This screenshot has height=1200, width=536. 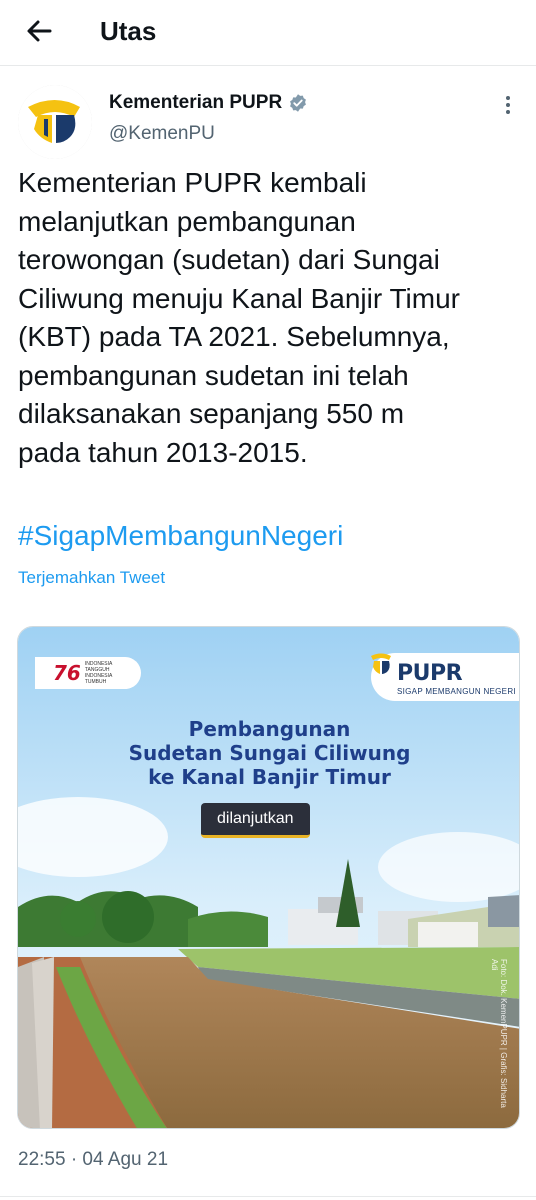 What do you see at coordinates (269, 777) in the screenshot?
I see `headline-line-3: ke Kanal Banjir Timur` at bounding box center [269, 777].